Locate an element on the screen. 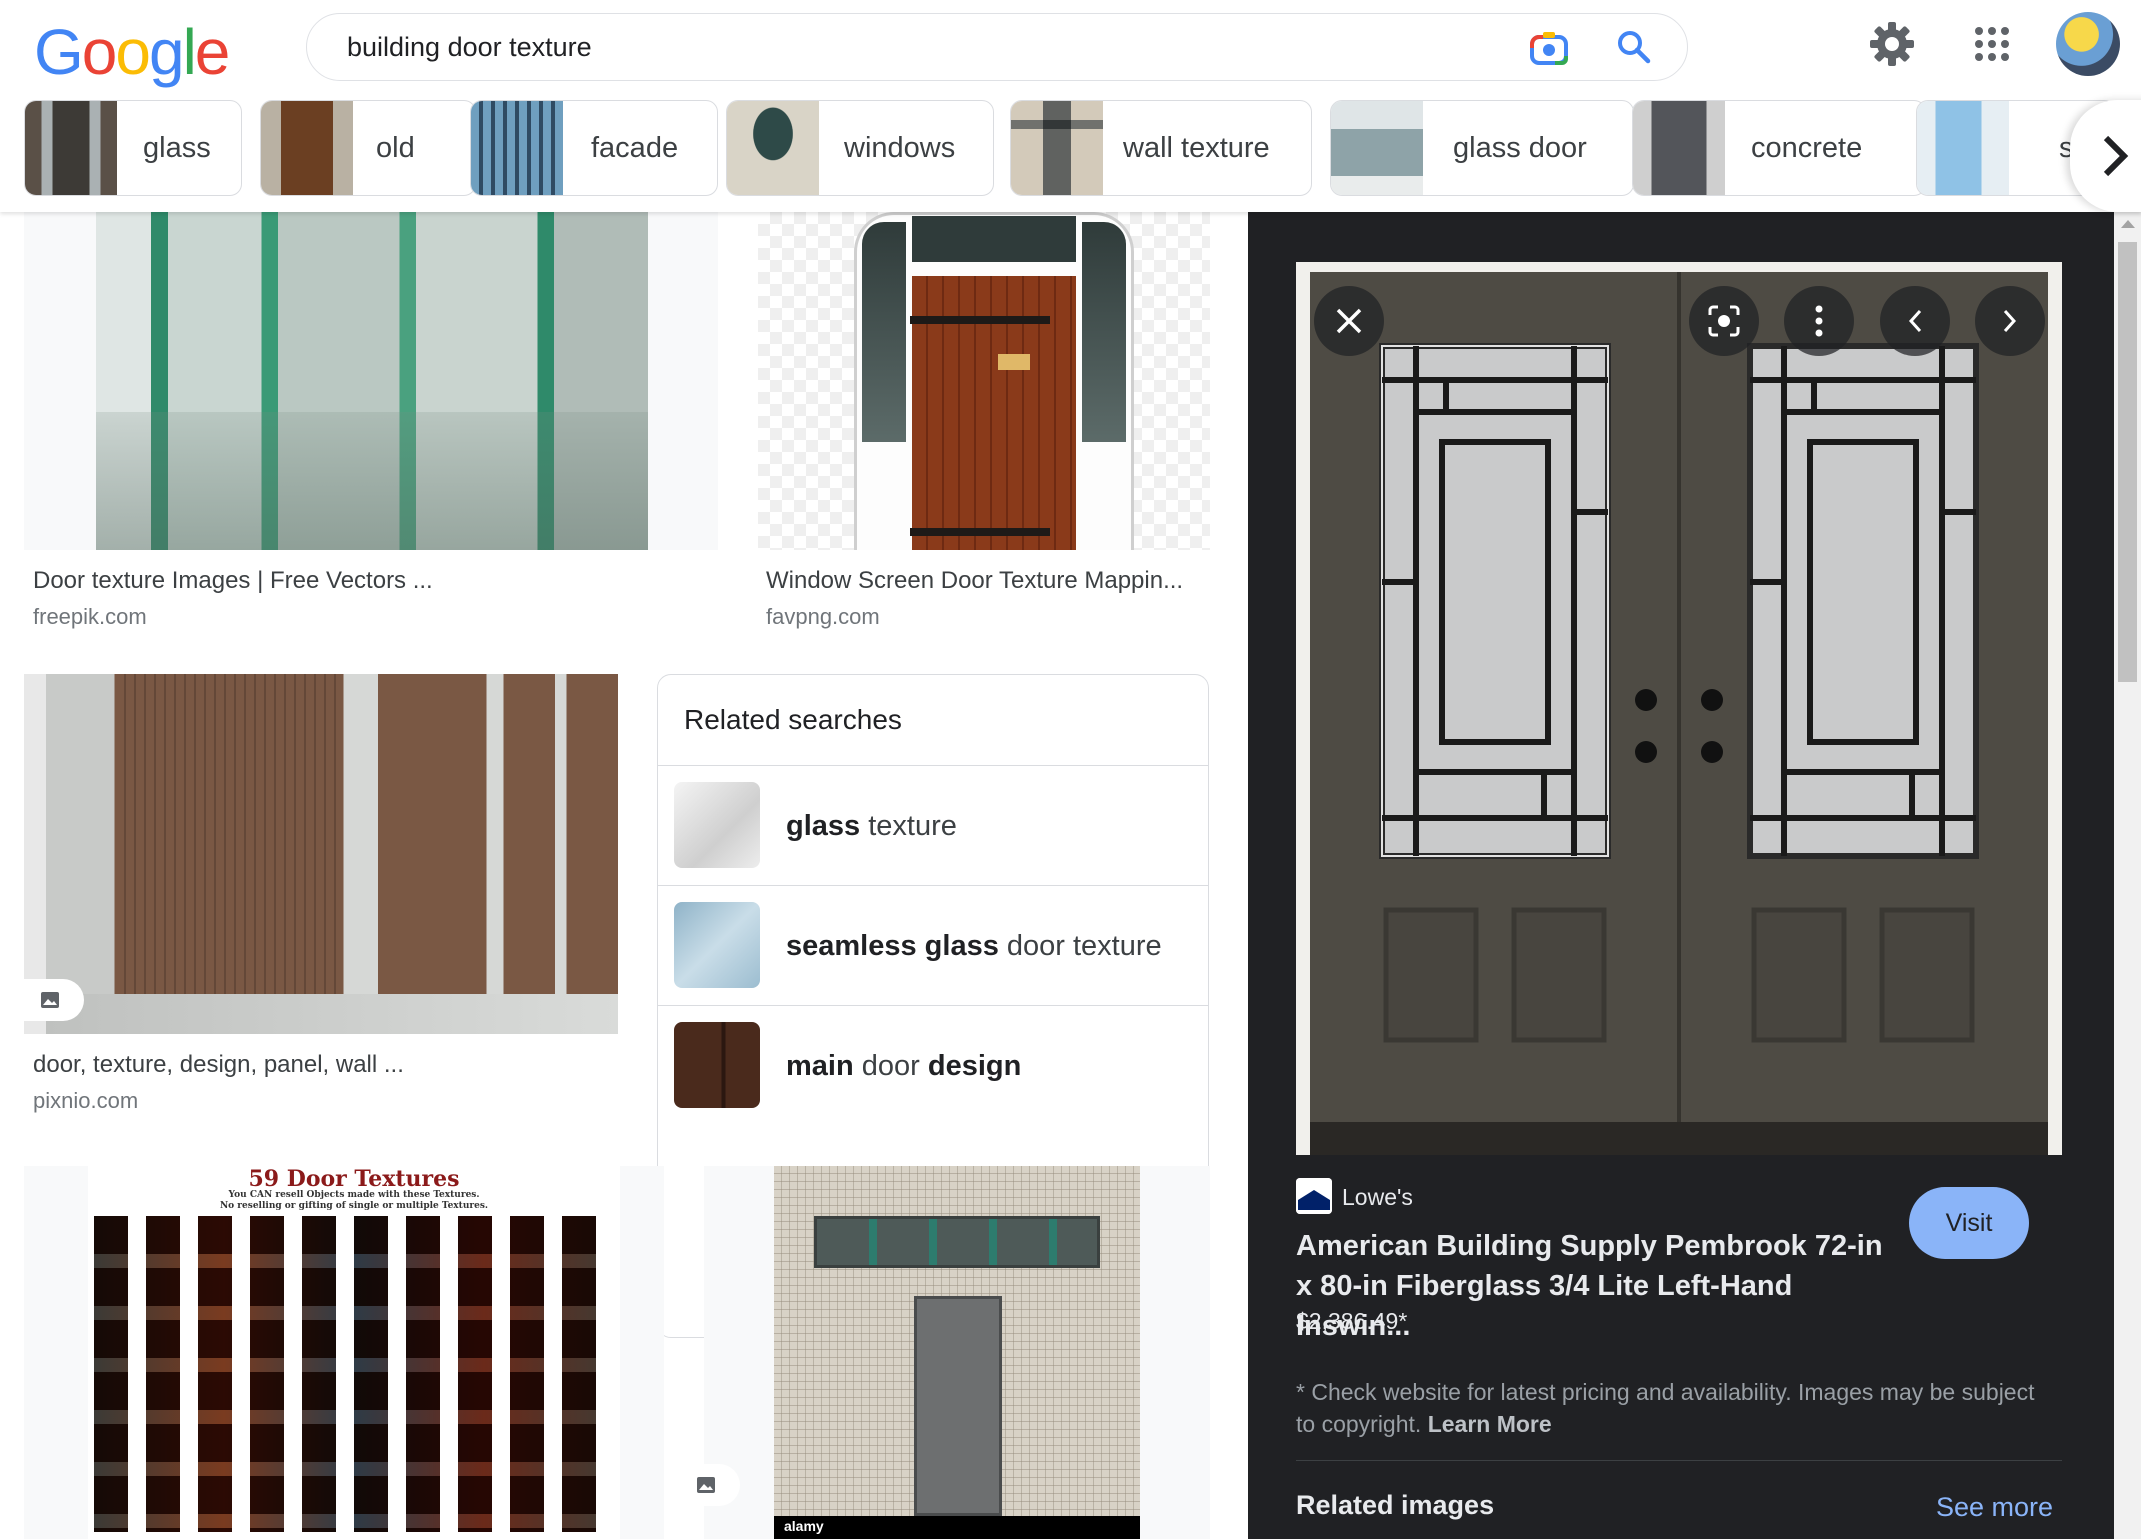  chip-wall-texture: wall texture is located at coordinates (1161, 148).